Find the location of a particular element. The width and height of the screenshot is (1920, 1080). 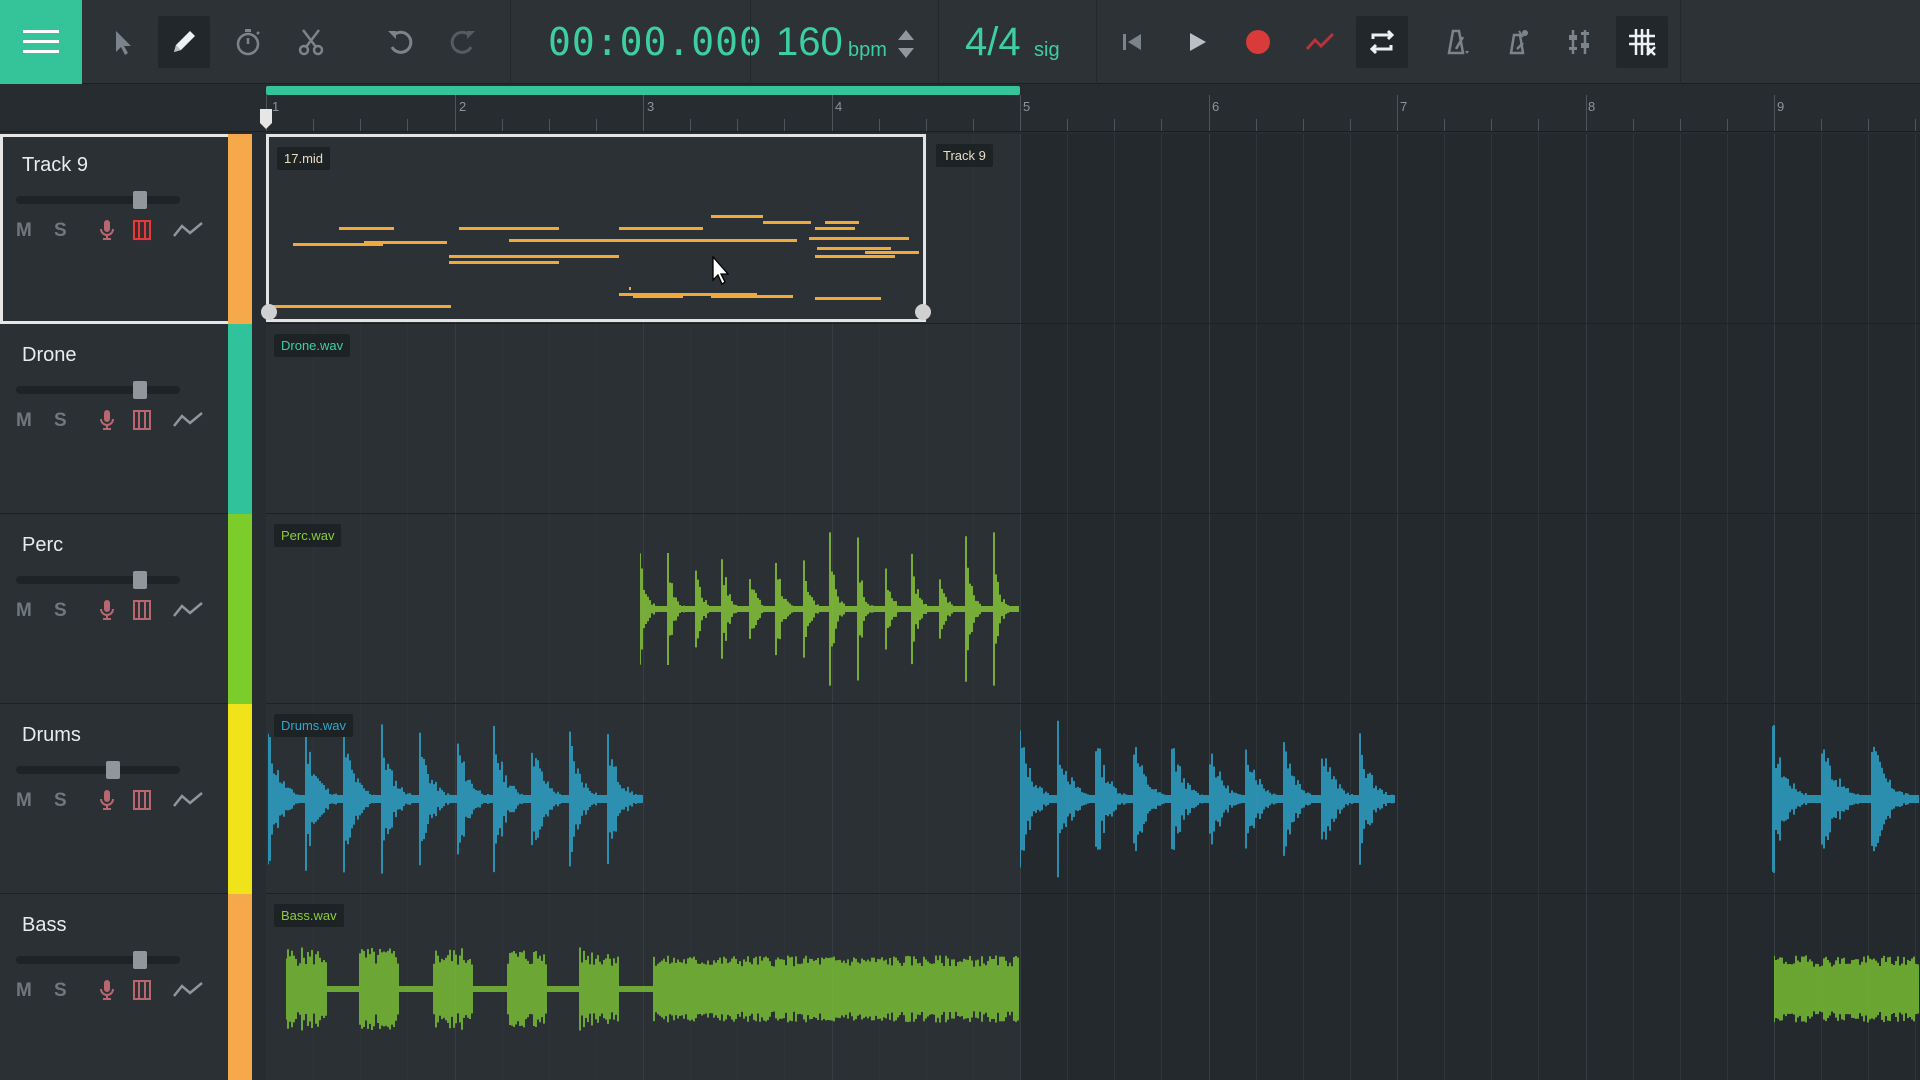

track-header: Drums M S is located at coordinates (126, 799).